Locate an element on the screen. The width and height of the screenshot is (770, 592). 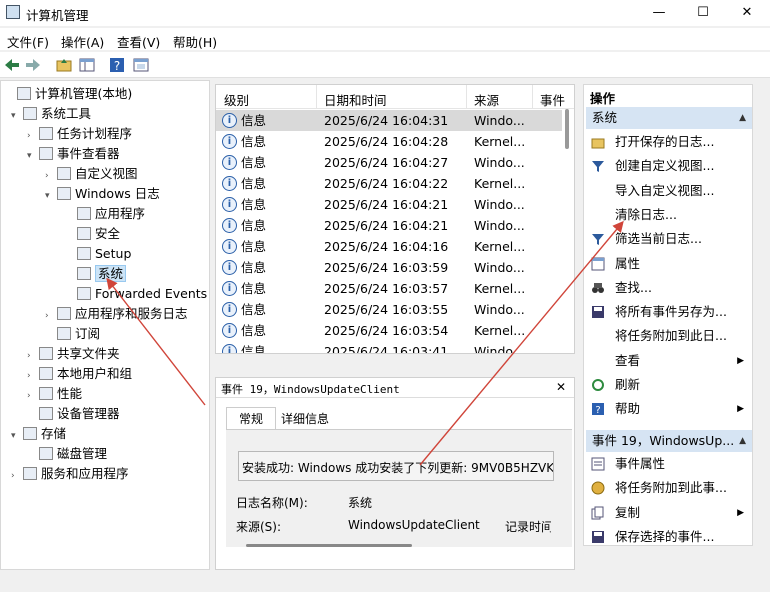
tab-details: 详细信息 is located at coordinates (305, 419).